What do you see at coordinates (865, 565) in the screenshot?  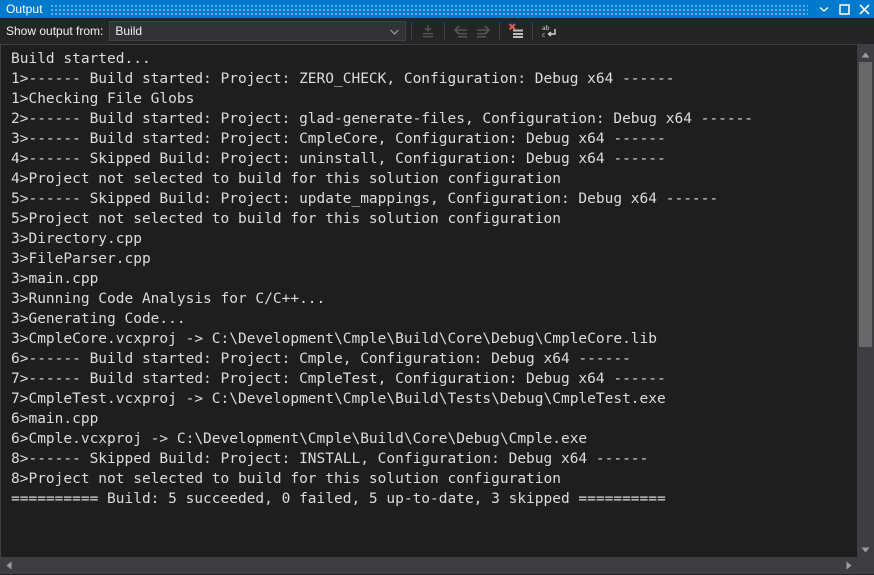 I see `scrollbar-corner` at bounding box center [865, 565].